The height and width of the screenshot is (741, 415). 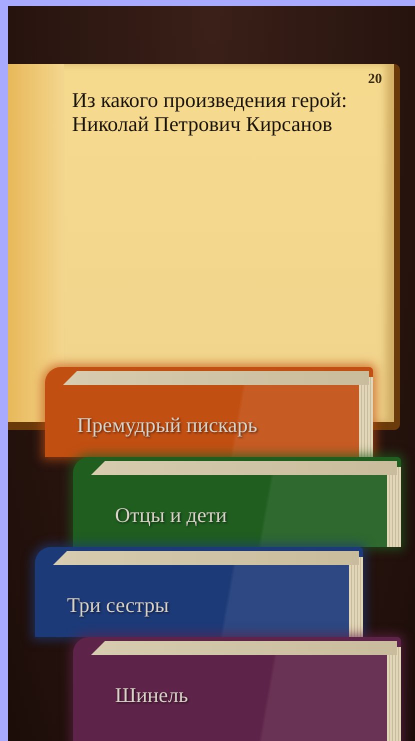 I want to click on answer-book-button: Отцы и дети, so click(x=237, y=502).